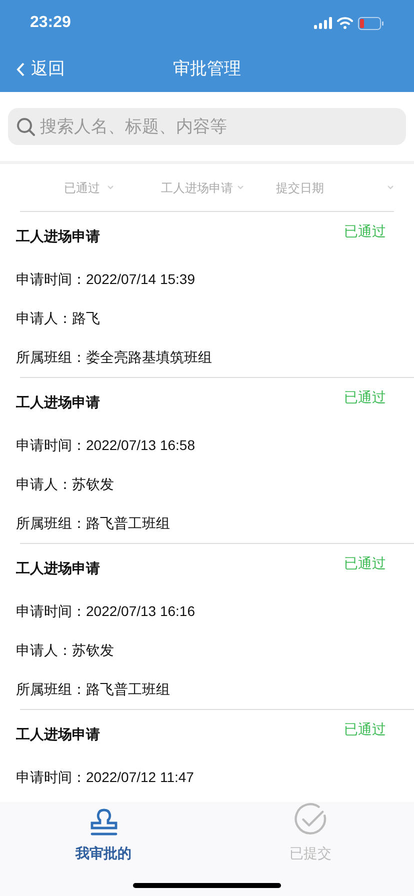  I want to click on request-time-text: 申请时间：2022/07/13 16:58, so click(105, 445).